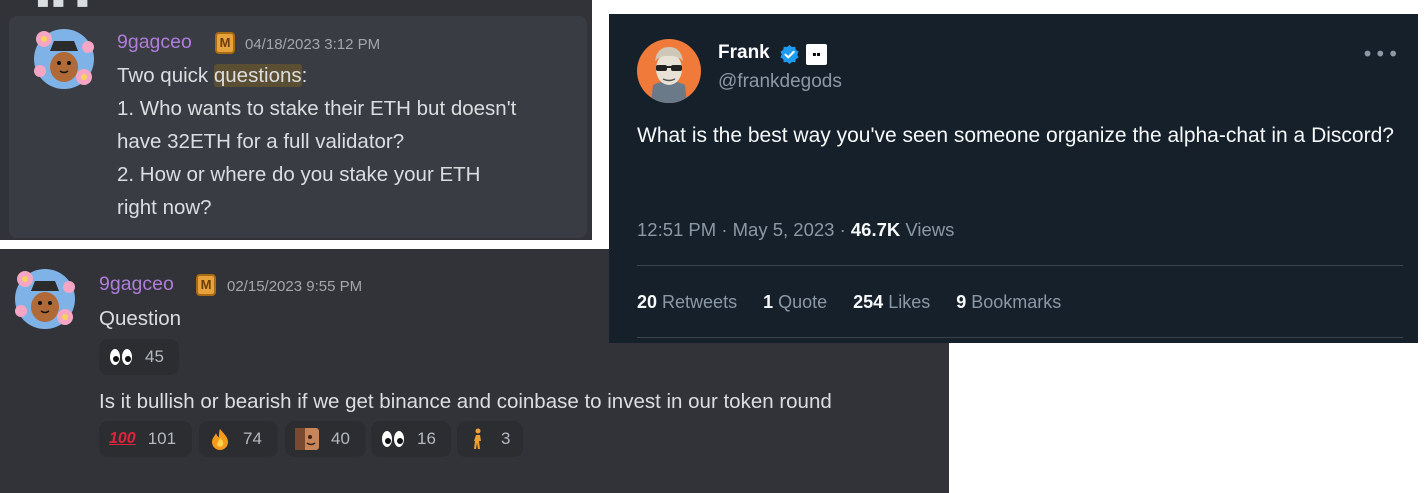 Image resolution: width=1427 pixels, height=493 pixels. What do you see at coordinates (145, 439) in the screenshot?
I see `reaction-hundred: 100 101` at bounding box center [145, 439].